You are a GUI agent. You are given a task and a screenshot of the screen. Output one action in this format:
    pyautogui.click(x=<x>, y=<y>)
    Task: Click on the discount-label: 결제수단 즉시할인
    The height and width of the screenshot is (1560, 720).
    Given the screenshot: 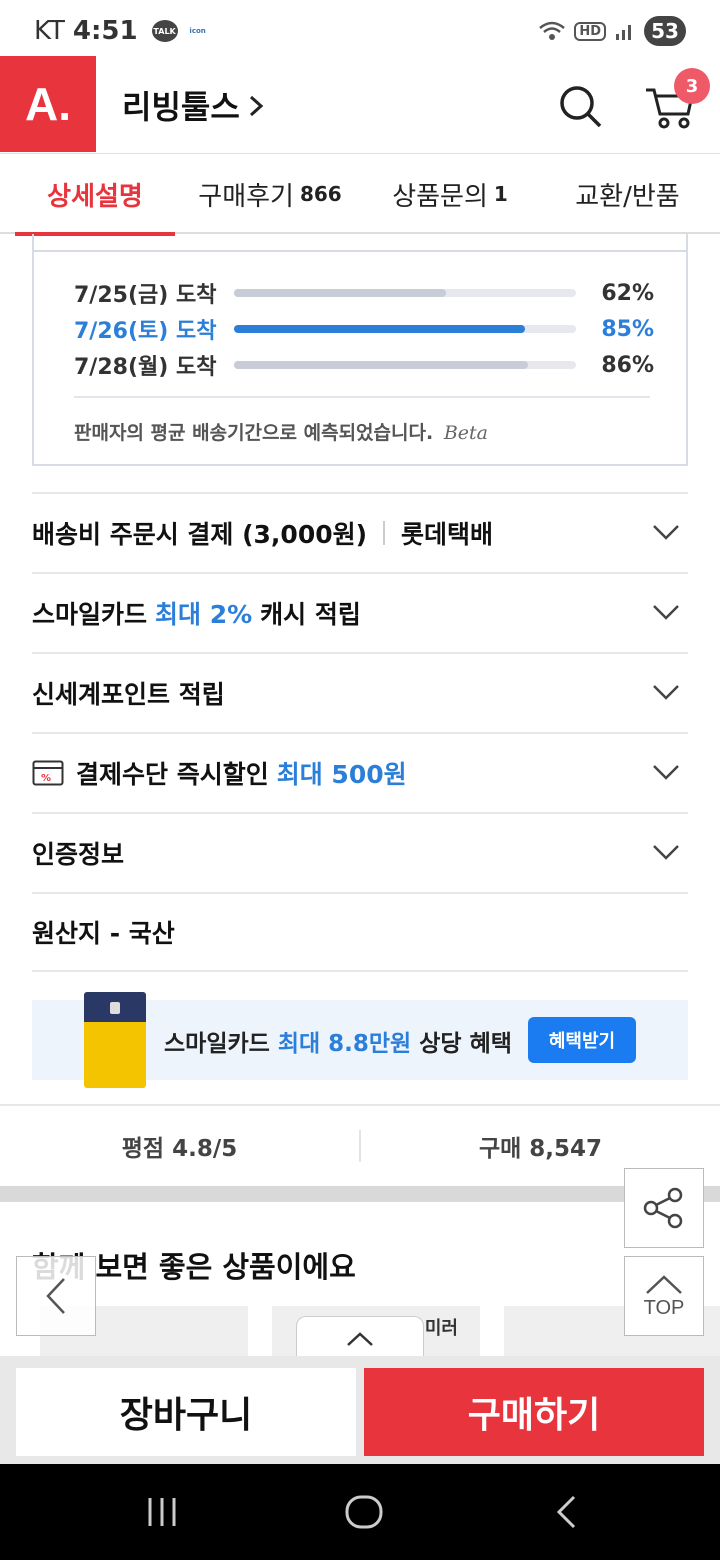 What is the action you would take?
    pyautogui.click(x=172, y=774)
    